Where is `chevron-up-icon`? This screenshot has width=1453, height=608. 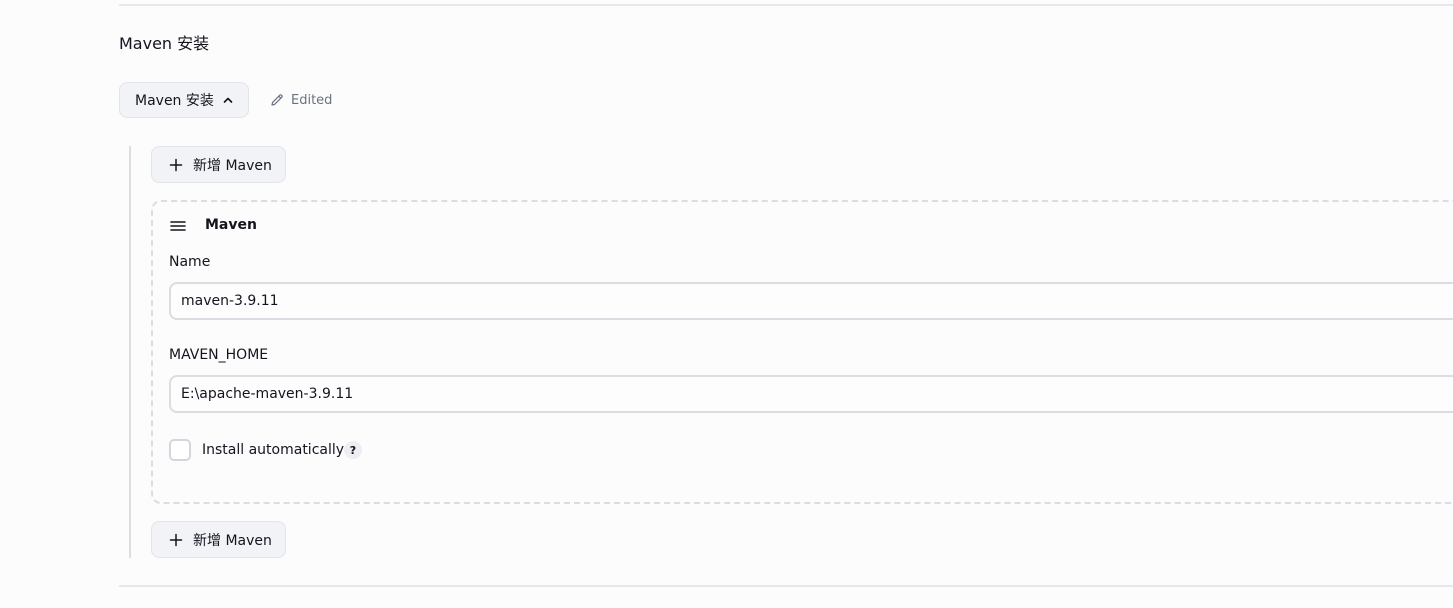 chevron-up-icon is located at coordinates (228, 100).